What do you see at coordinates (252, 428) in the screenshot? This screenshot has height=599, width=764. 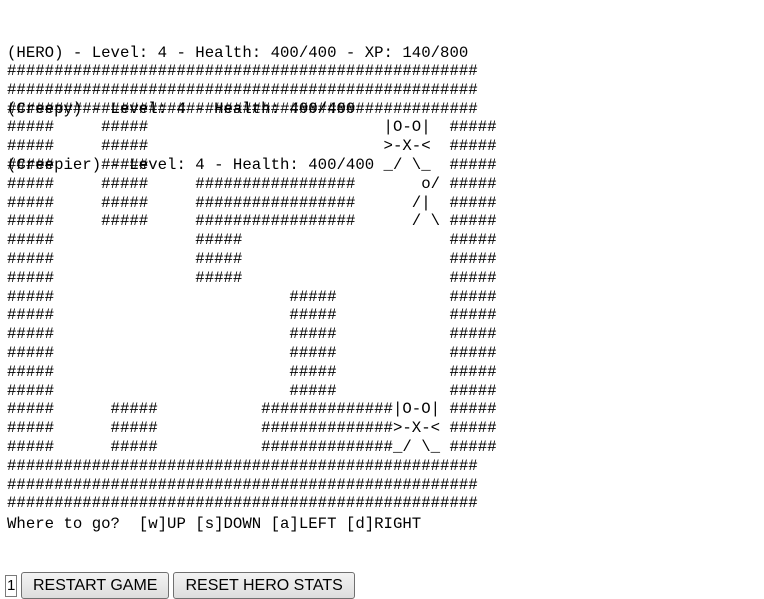 I see `map-row: ##### ##### ##############>-X-< #####` at bounding box center [252, 428].